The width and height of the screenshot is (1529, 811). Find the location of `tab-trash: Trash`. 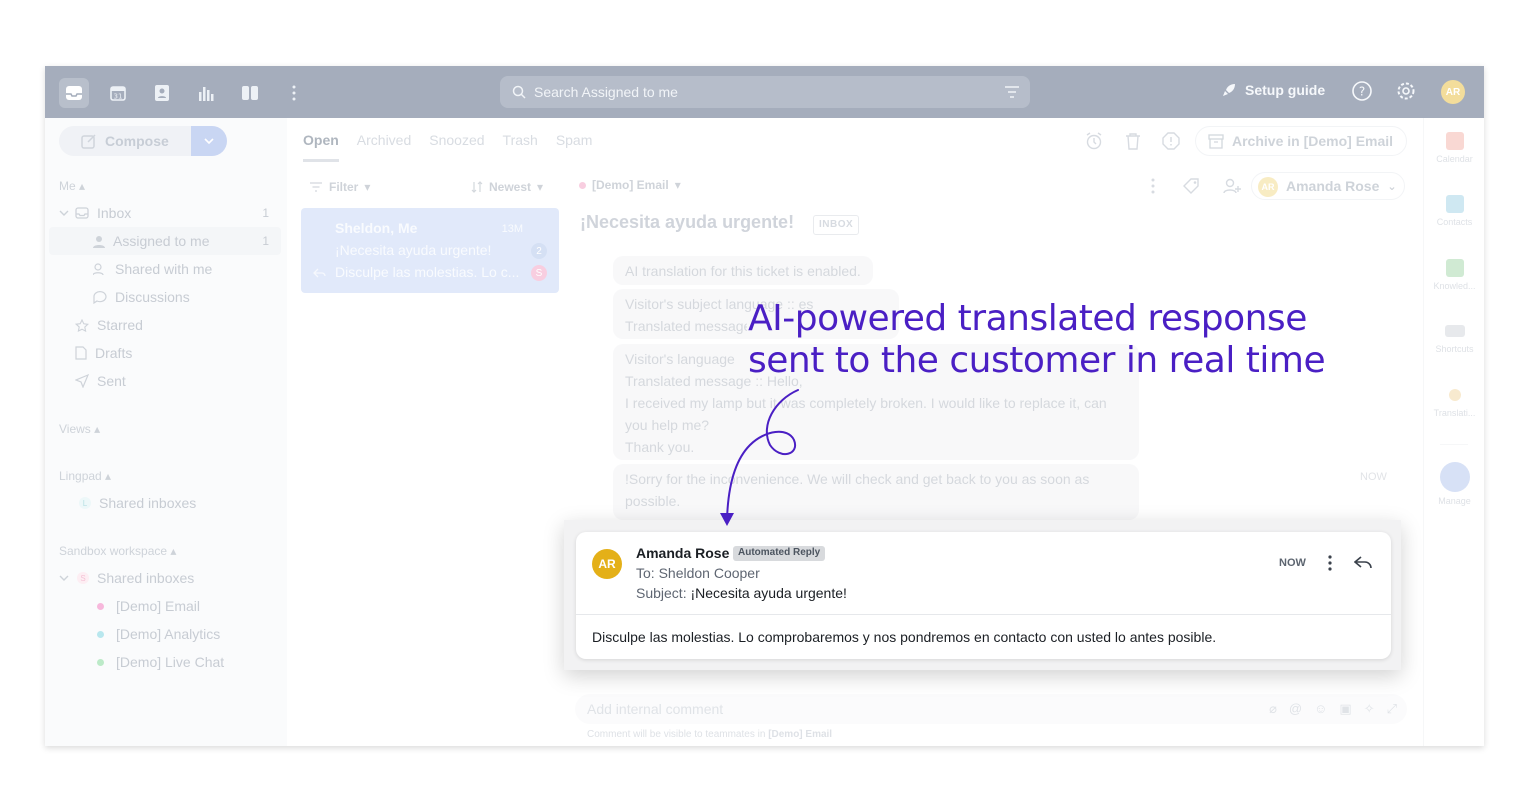

tab-trash: Trash is located at coordinates (520, 147).